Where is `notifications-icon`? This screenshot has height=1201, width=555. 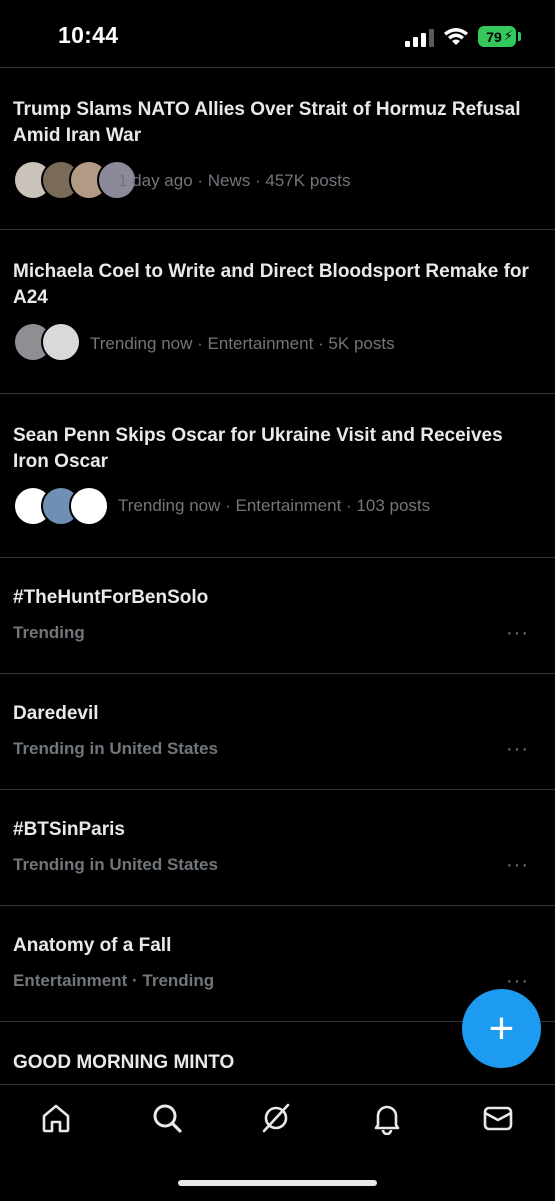
notifications-icon is located at coordinates (387, 1118).